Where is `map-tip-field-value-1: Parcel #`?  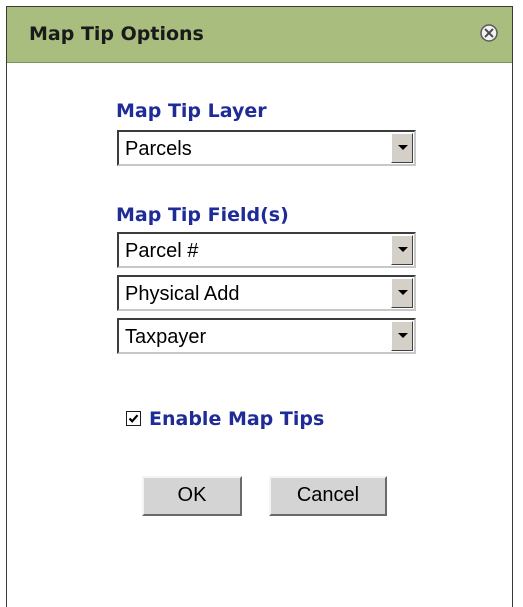 map-tip-field-value-1: Parcel # is located at coordinates (162, 251).